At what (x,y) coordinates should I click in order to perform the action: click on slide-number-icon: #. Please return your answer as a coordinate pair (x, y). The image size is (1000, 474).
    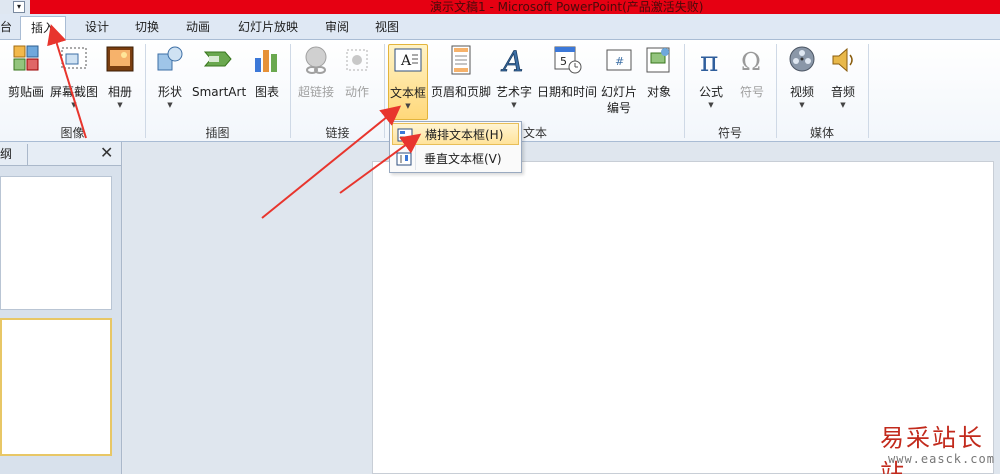
    Looking at the image, I should click on (619, 60).